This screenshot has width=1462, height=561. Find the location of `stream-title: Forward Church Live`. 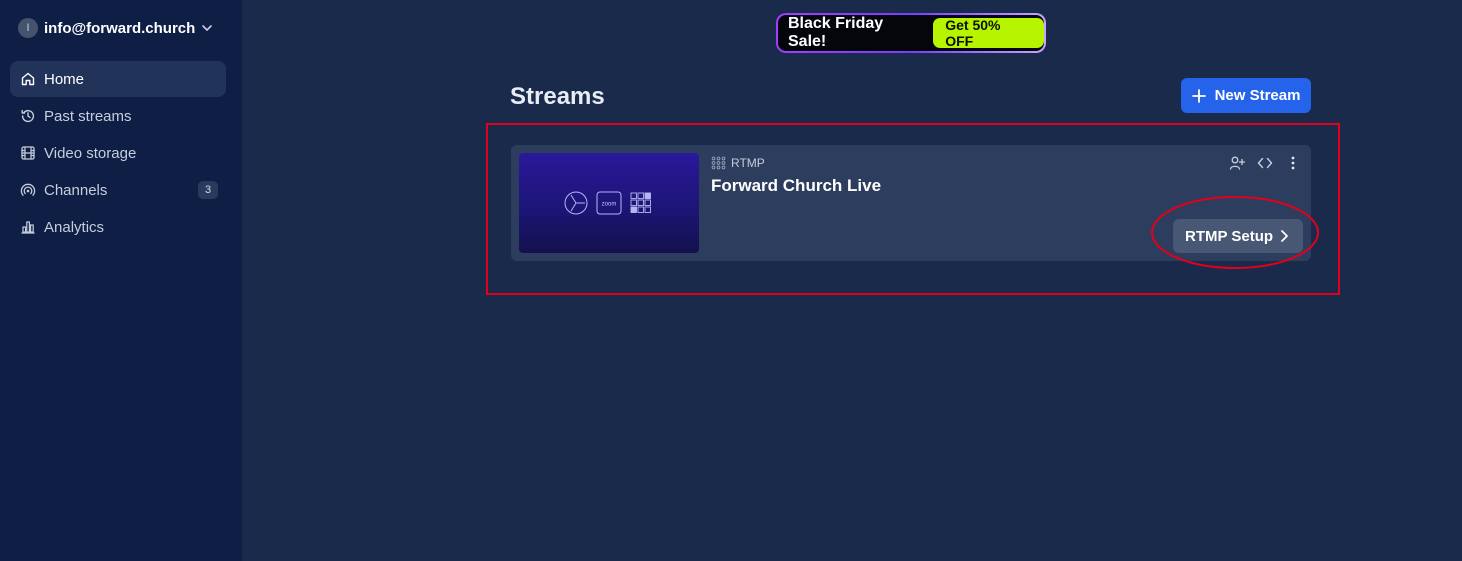

stream-title: Forward Church Live is located at coordinates (796, 186).